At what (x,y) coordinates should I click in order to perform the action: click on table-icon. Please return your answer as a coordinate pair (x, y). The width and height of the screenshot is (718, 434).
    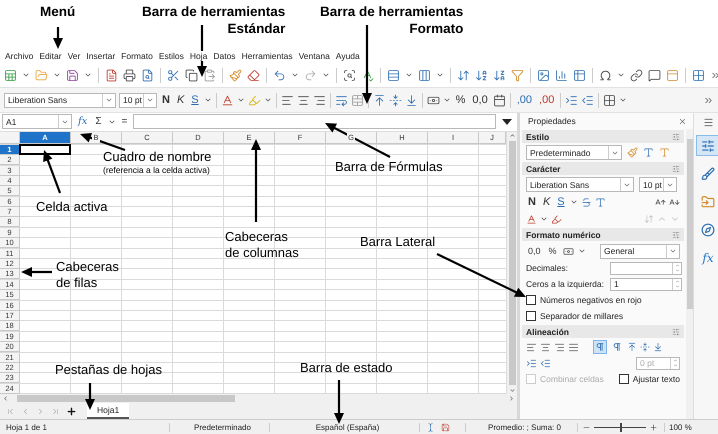
    Looking at the image, I should click on (579, 75).